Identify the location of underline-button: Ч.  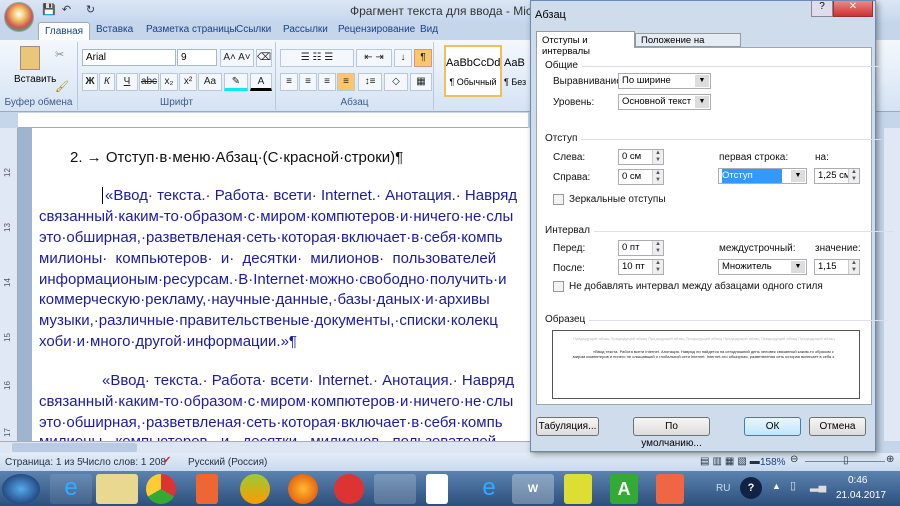
(127, 82).